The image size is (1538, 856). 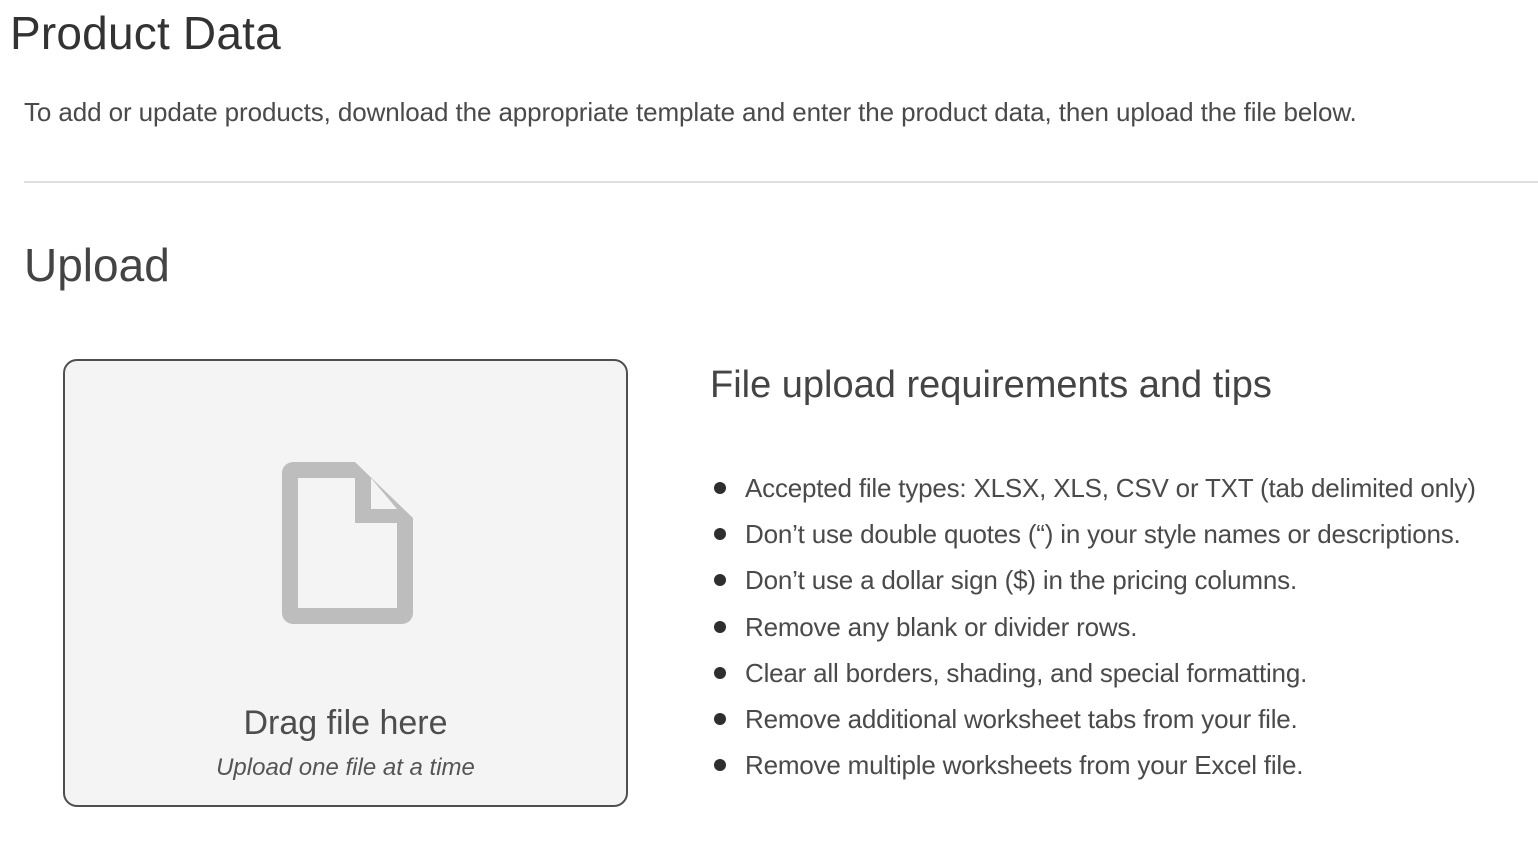 What do you see at coordinates (345, 767) in the screenshot?
I see `dropzone-subtitle: Upload one file at a time` at bounding box center [345, 767].